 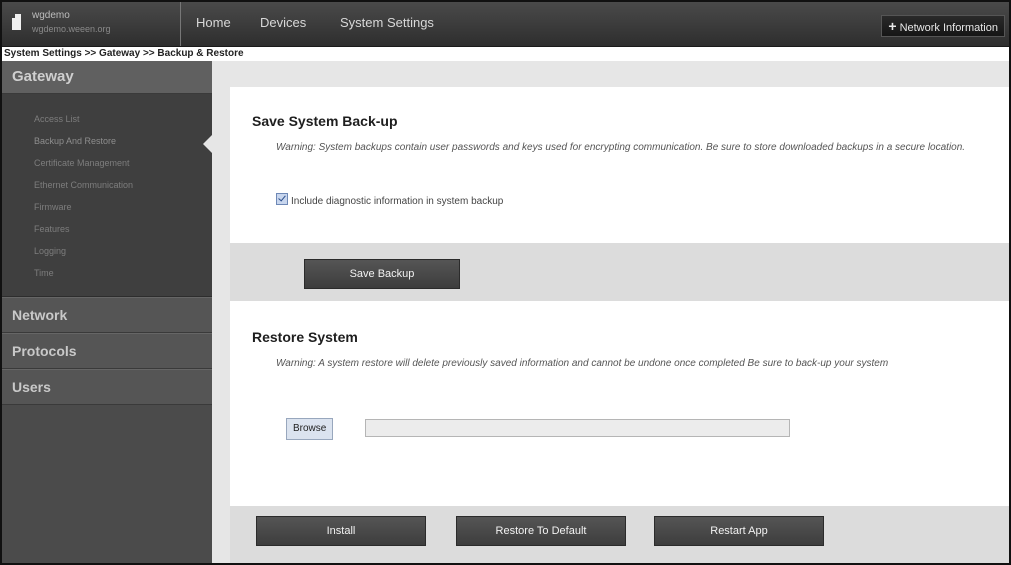 I want to click on sidebar-header-gateway: Gateway, so click(x=107, y=77).